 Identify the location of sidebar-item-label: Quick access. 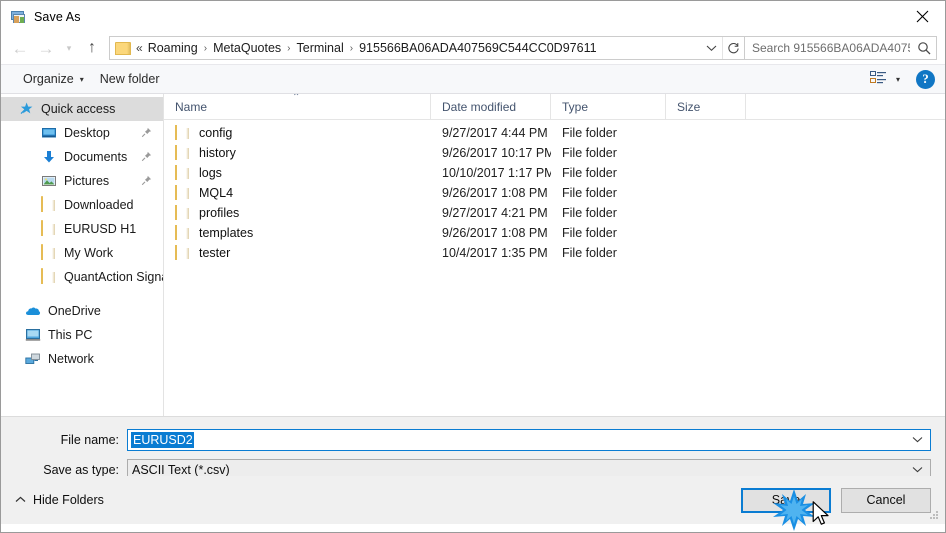
(78, 109).